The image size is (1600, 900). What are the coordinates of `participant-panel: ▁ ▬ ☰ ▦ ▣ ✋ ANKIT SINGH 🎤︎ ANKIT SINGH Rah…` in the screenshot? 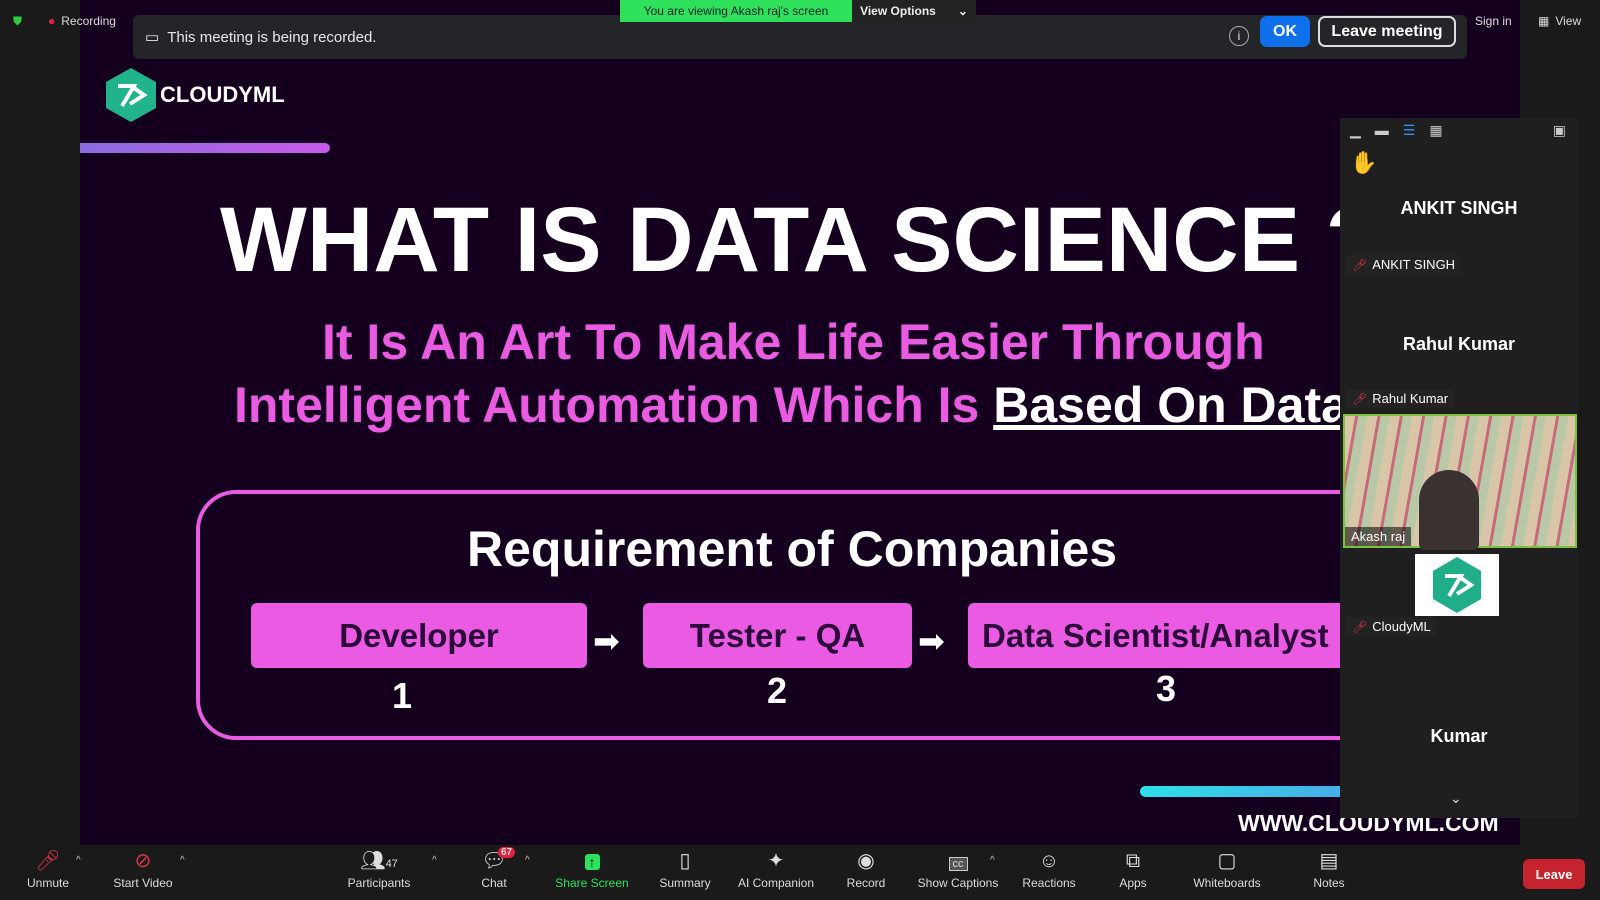 It's located at (1459, 468).